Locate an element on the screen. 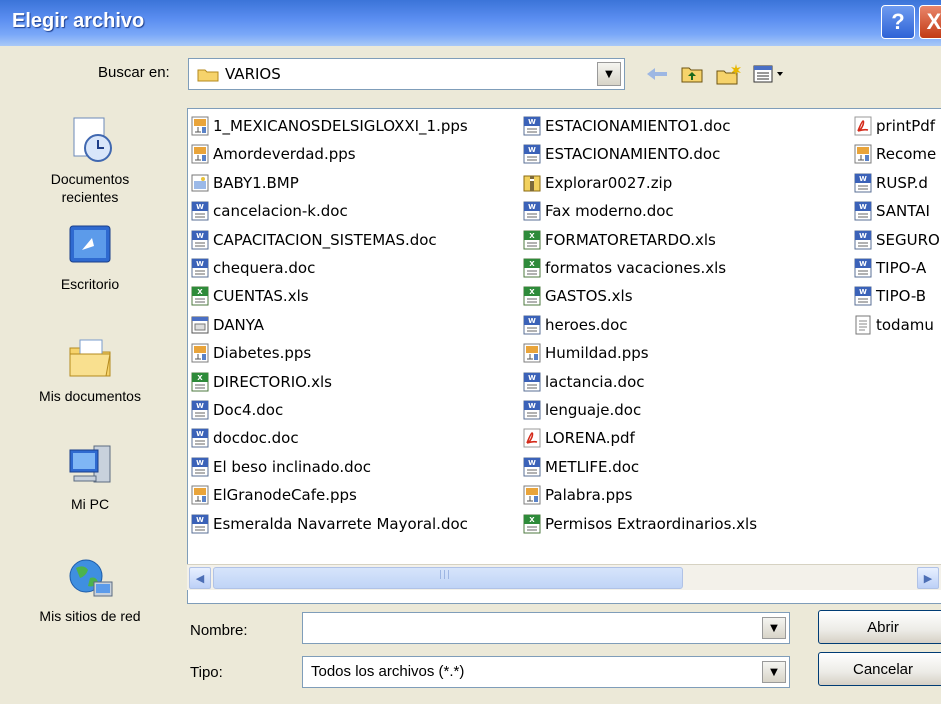  file-item: W ESTACIONAMIENTO1.doc is located at coordinates (626, 126).